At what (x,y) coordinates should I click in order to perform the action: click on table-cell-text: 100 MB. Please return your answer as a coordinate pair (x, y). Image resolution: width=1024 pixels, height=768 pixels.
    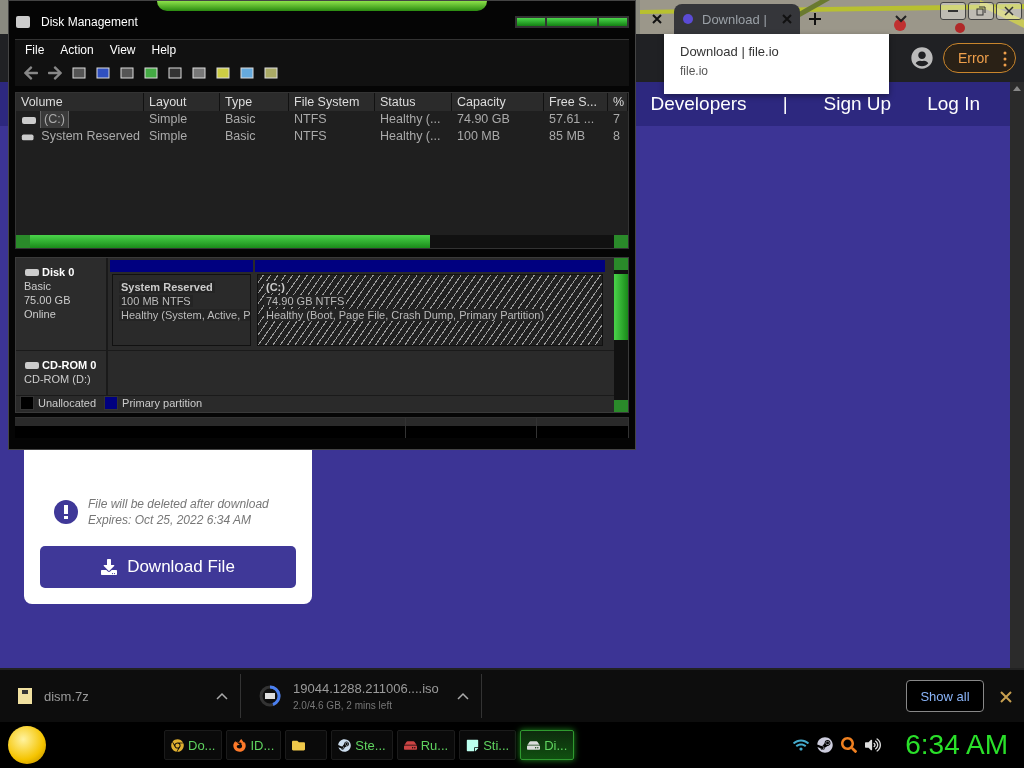
    Looking at the image, I should click on (479, 136).